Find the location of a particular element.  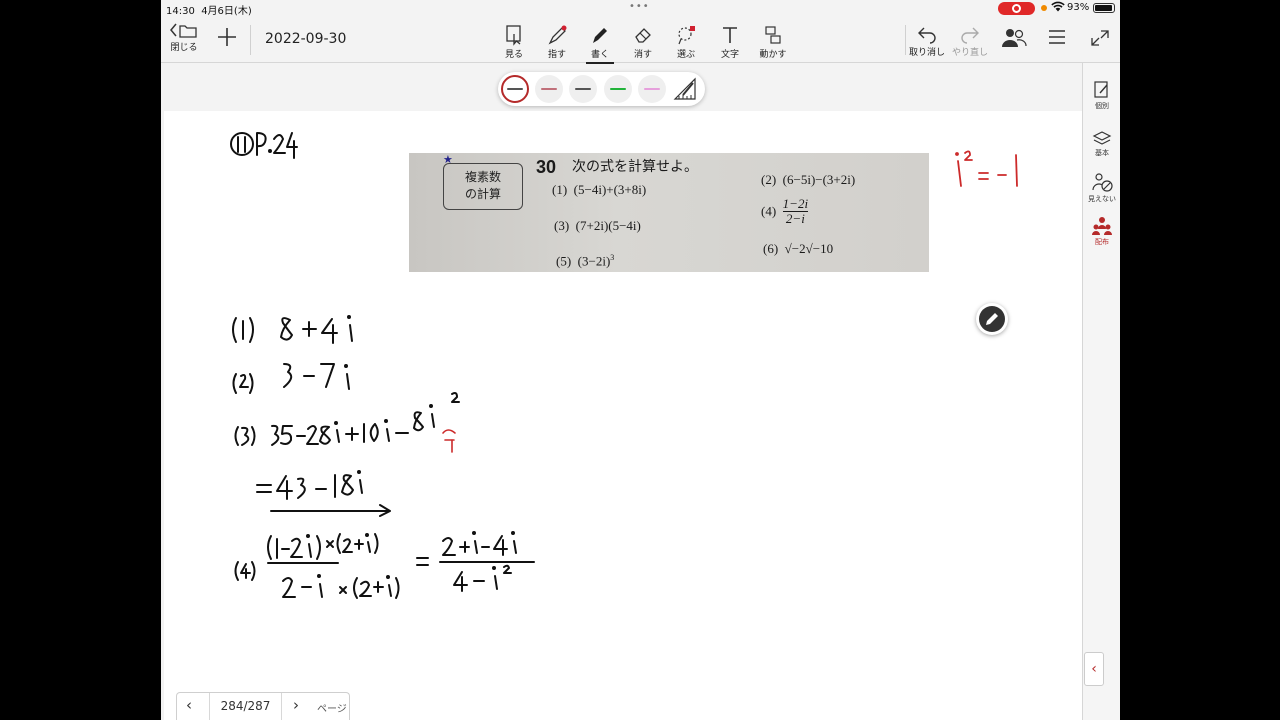

side-individual-button: 個別 is located at coordinates (1101, 95).